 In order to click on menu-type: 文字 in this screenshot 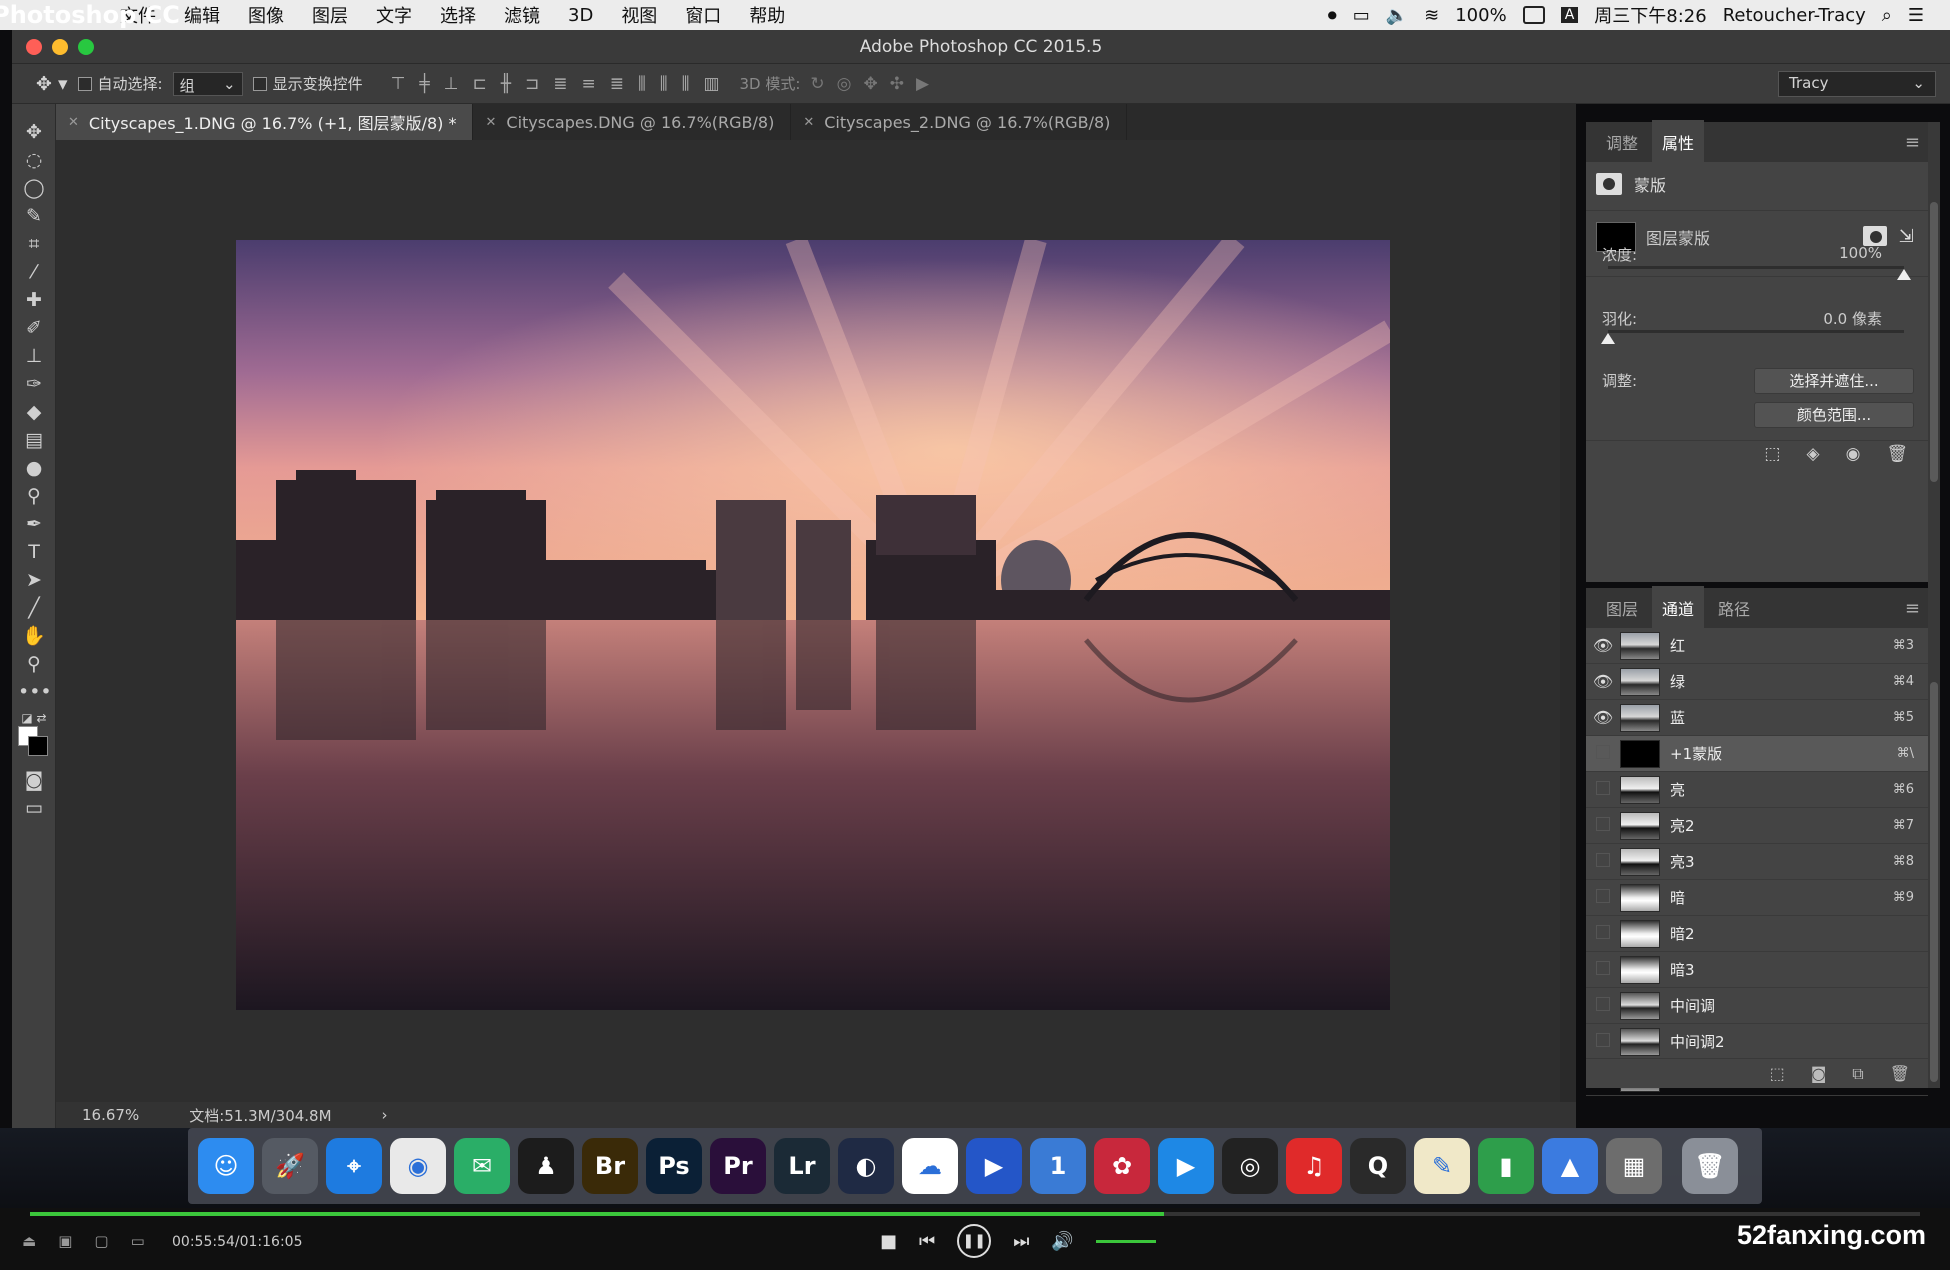, I will do `click(394, 15)`.